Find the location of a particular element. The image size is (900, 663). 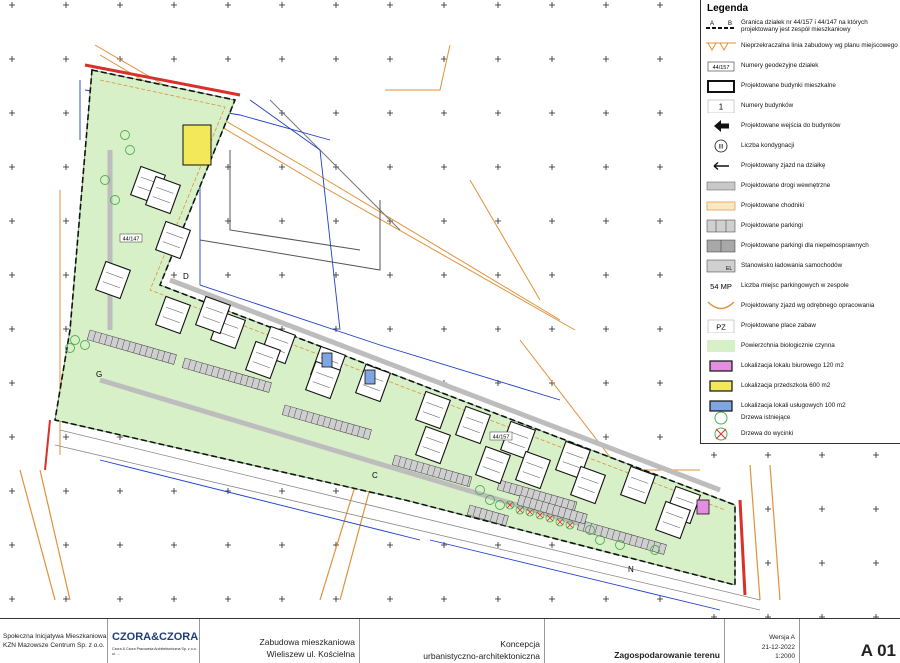

building-number-symbol: 1 is located at coordinates (721, 106).